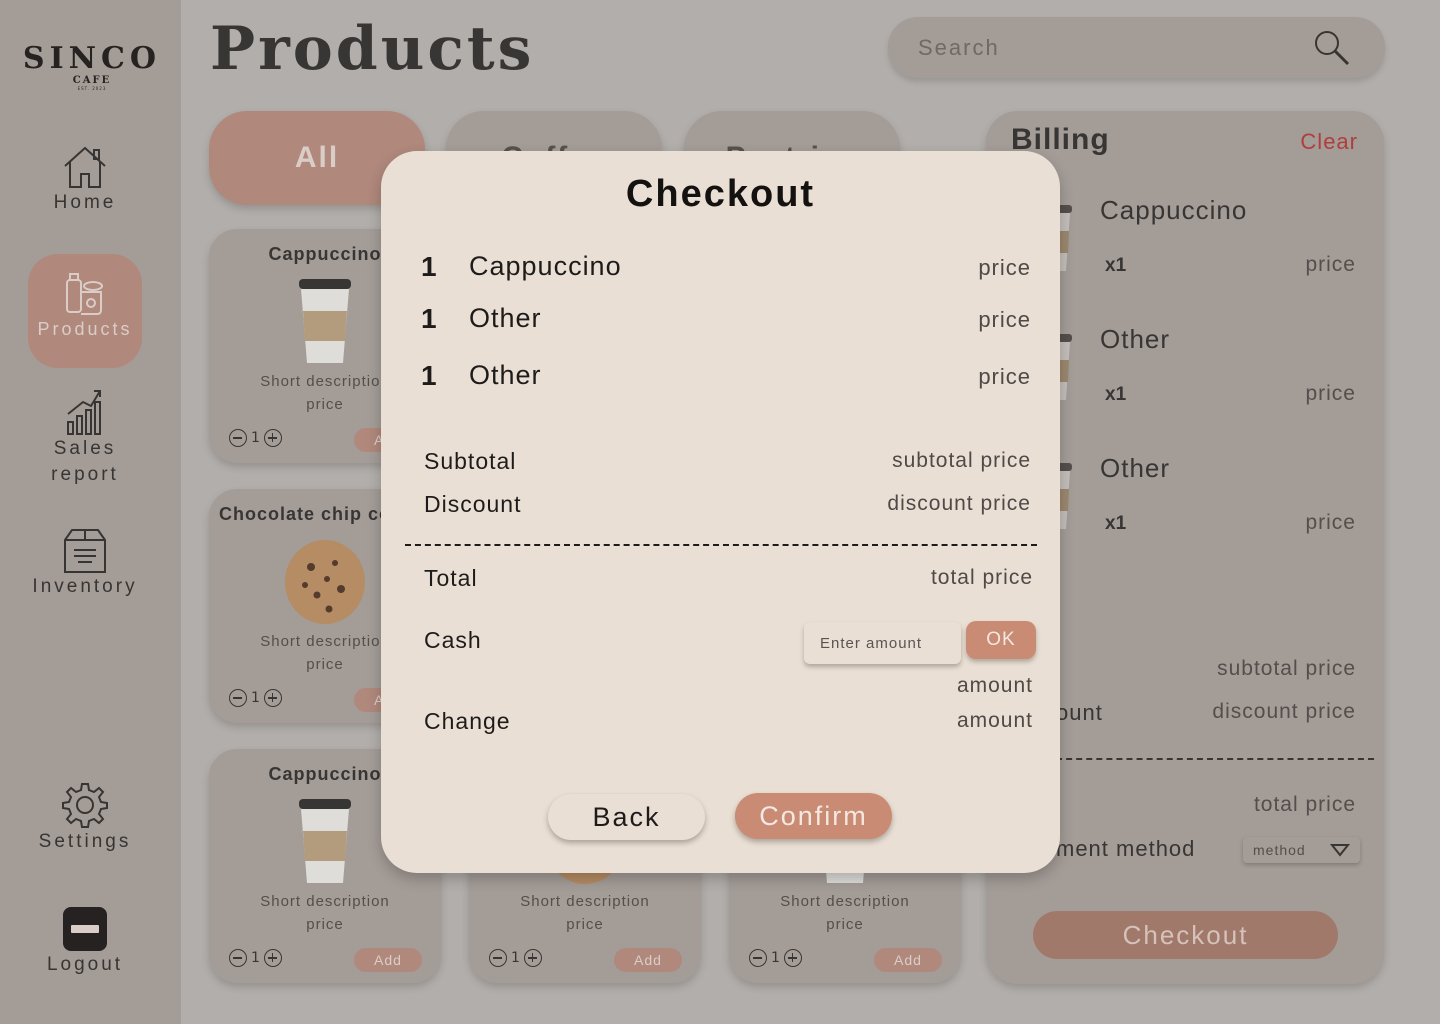 This screenshot has width=1440, height=1024. Describe the element at coordinates (626, 817) in the screenshot. I see `back-button: Back` at that location.